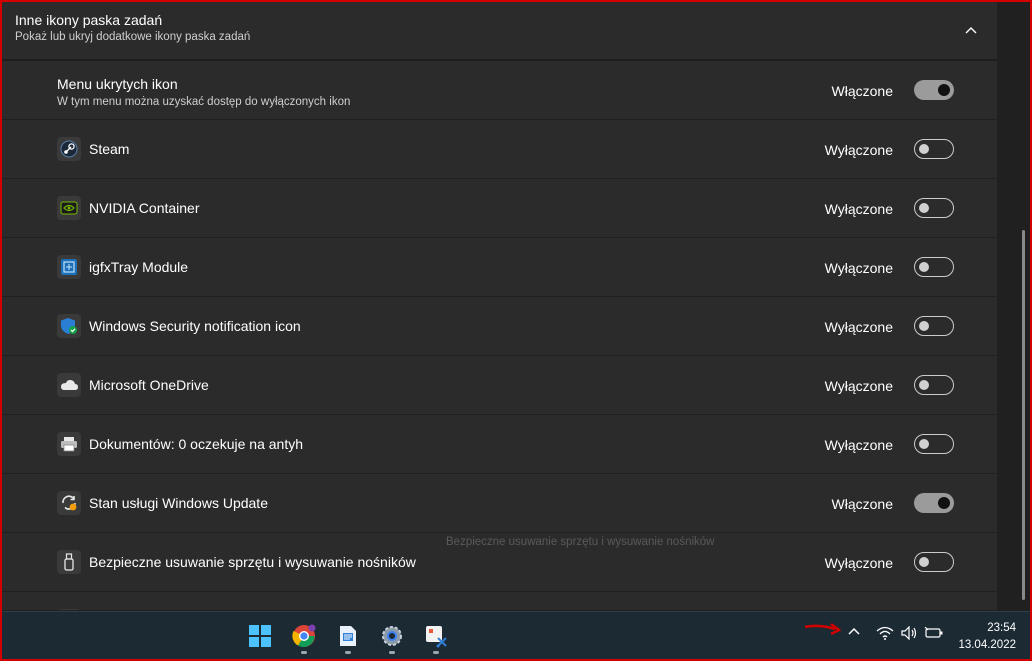 This screenshot has height=661, width=1032. What do you see at coordinates (69, 503) in the screenshot?
I see `windows-update-icon` at bounding box center [69, 503].